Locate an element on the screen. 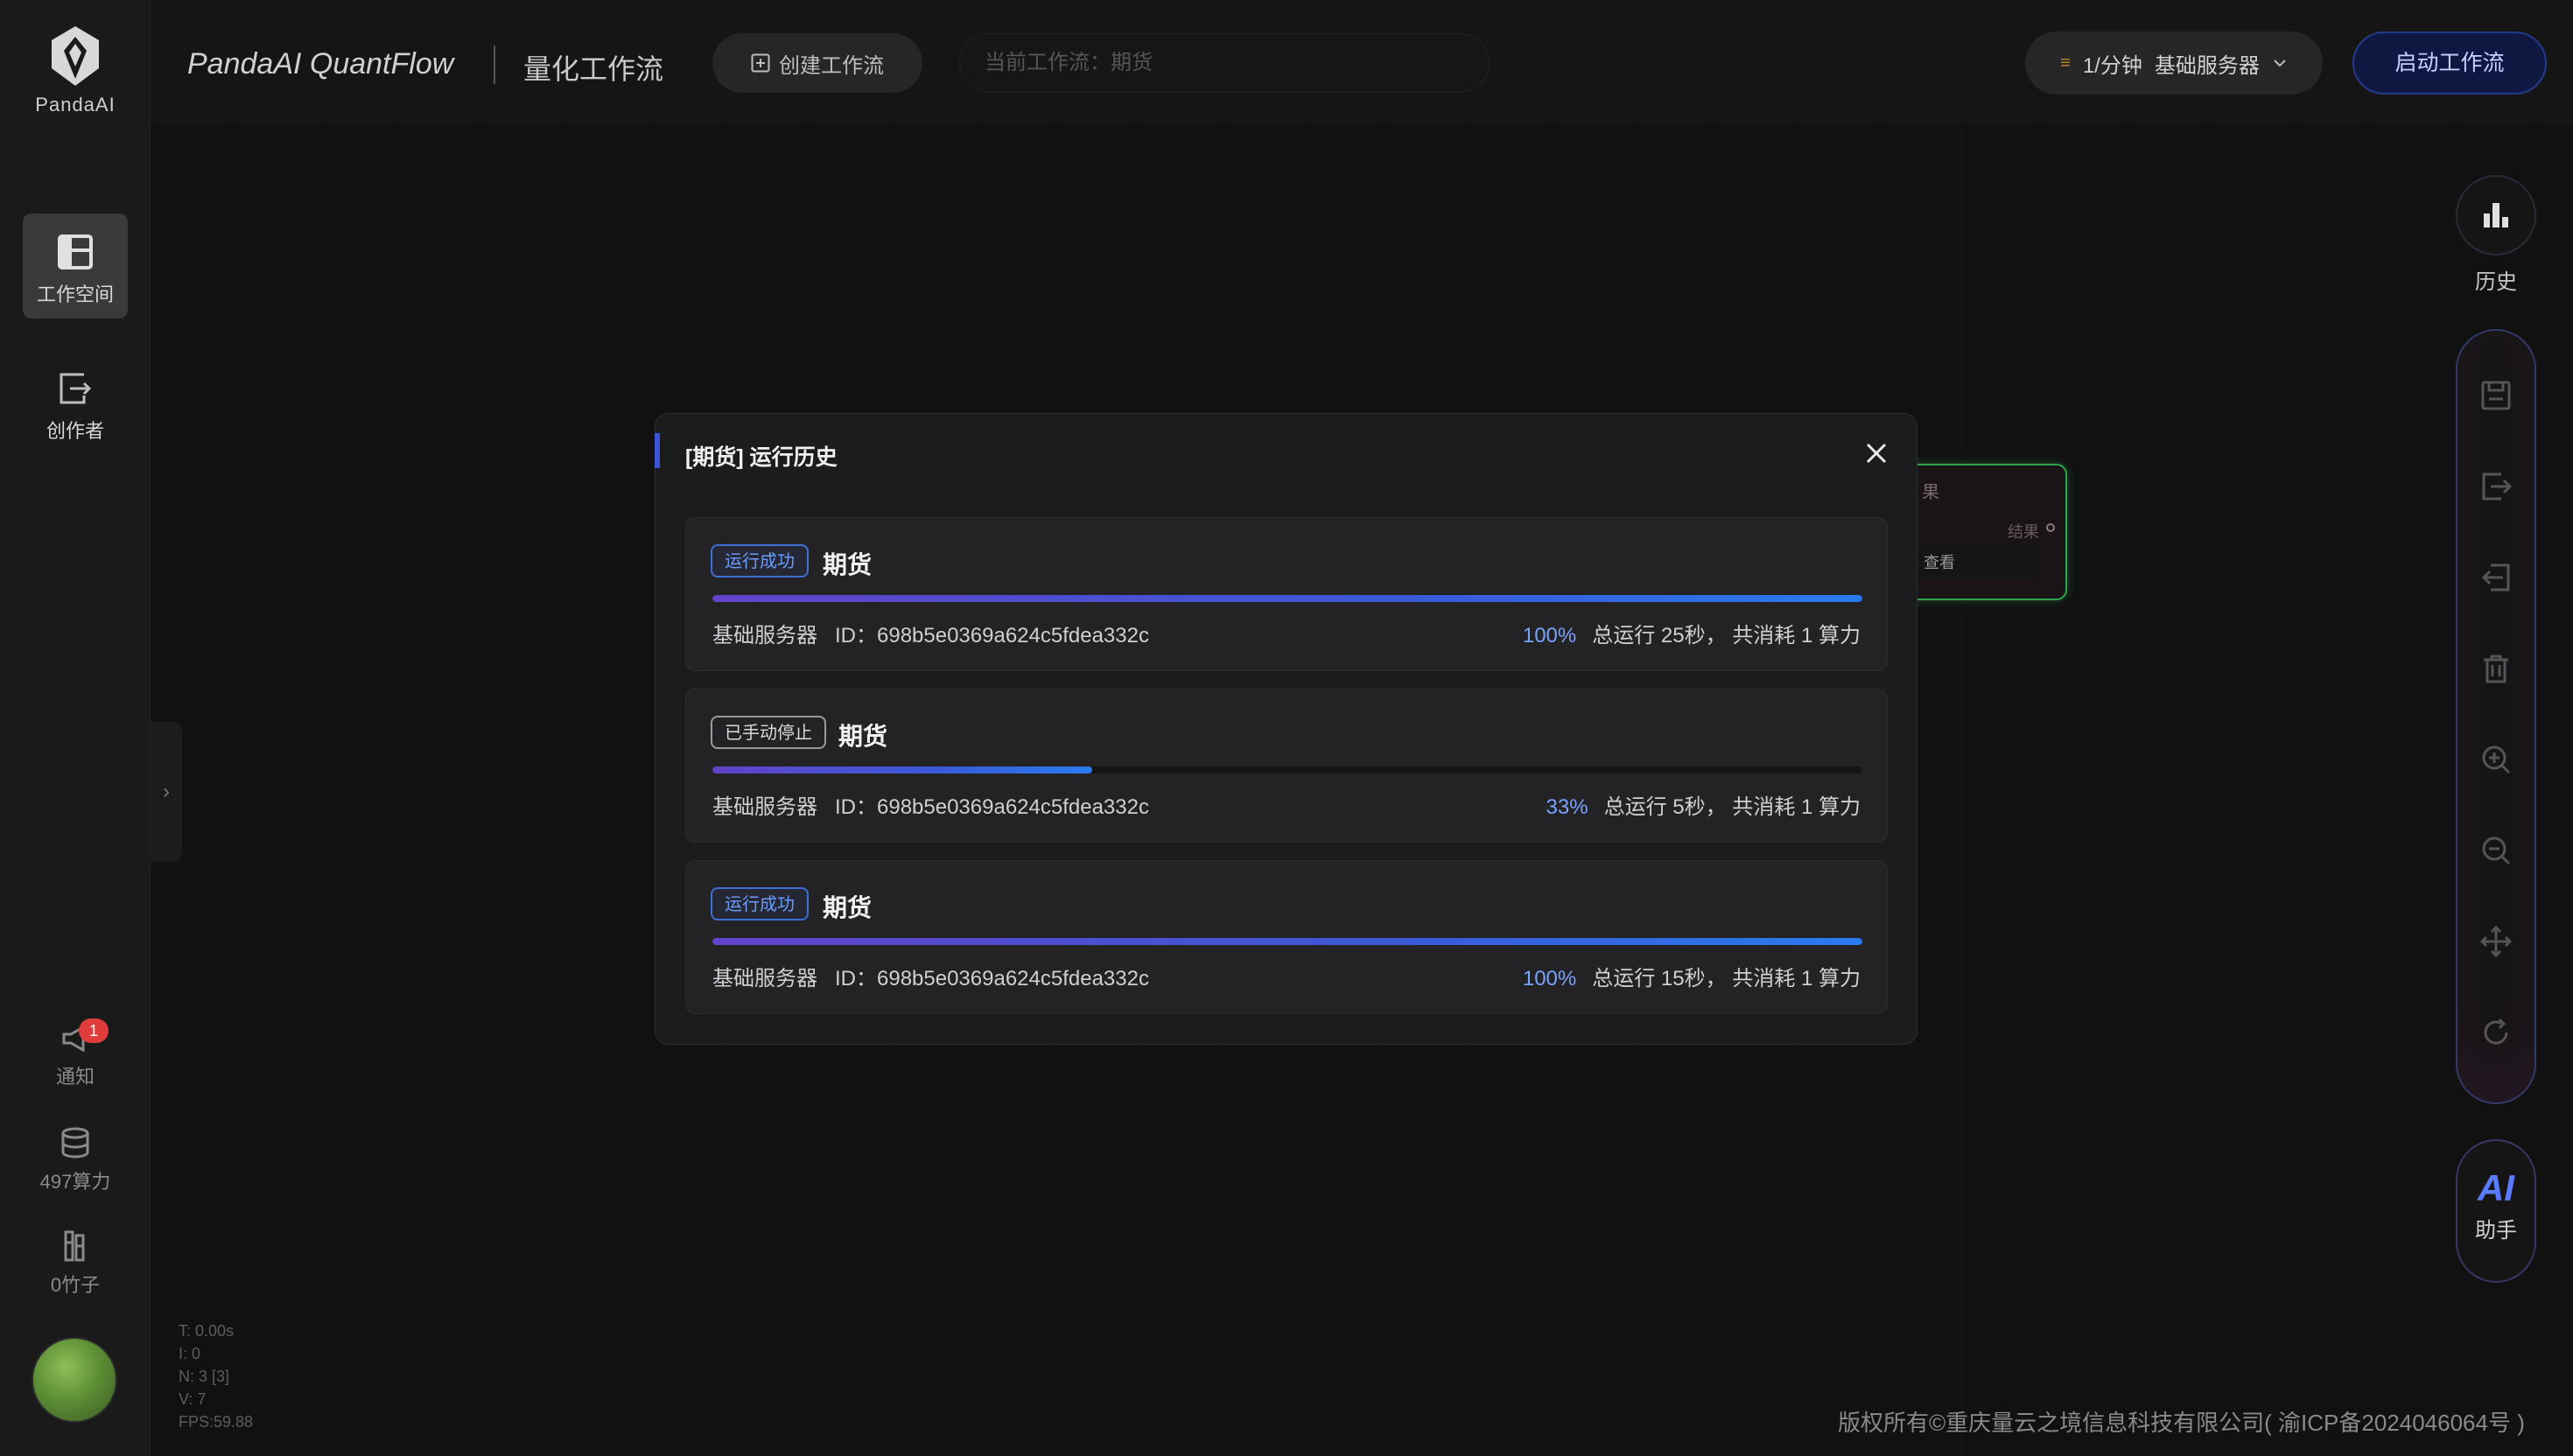  creator-icon is located at coordinates (76, 388).